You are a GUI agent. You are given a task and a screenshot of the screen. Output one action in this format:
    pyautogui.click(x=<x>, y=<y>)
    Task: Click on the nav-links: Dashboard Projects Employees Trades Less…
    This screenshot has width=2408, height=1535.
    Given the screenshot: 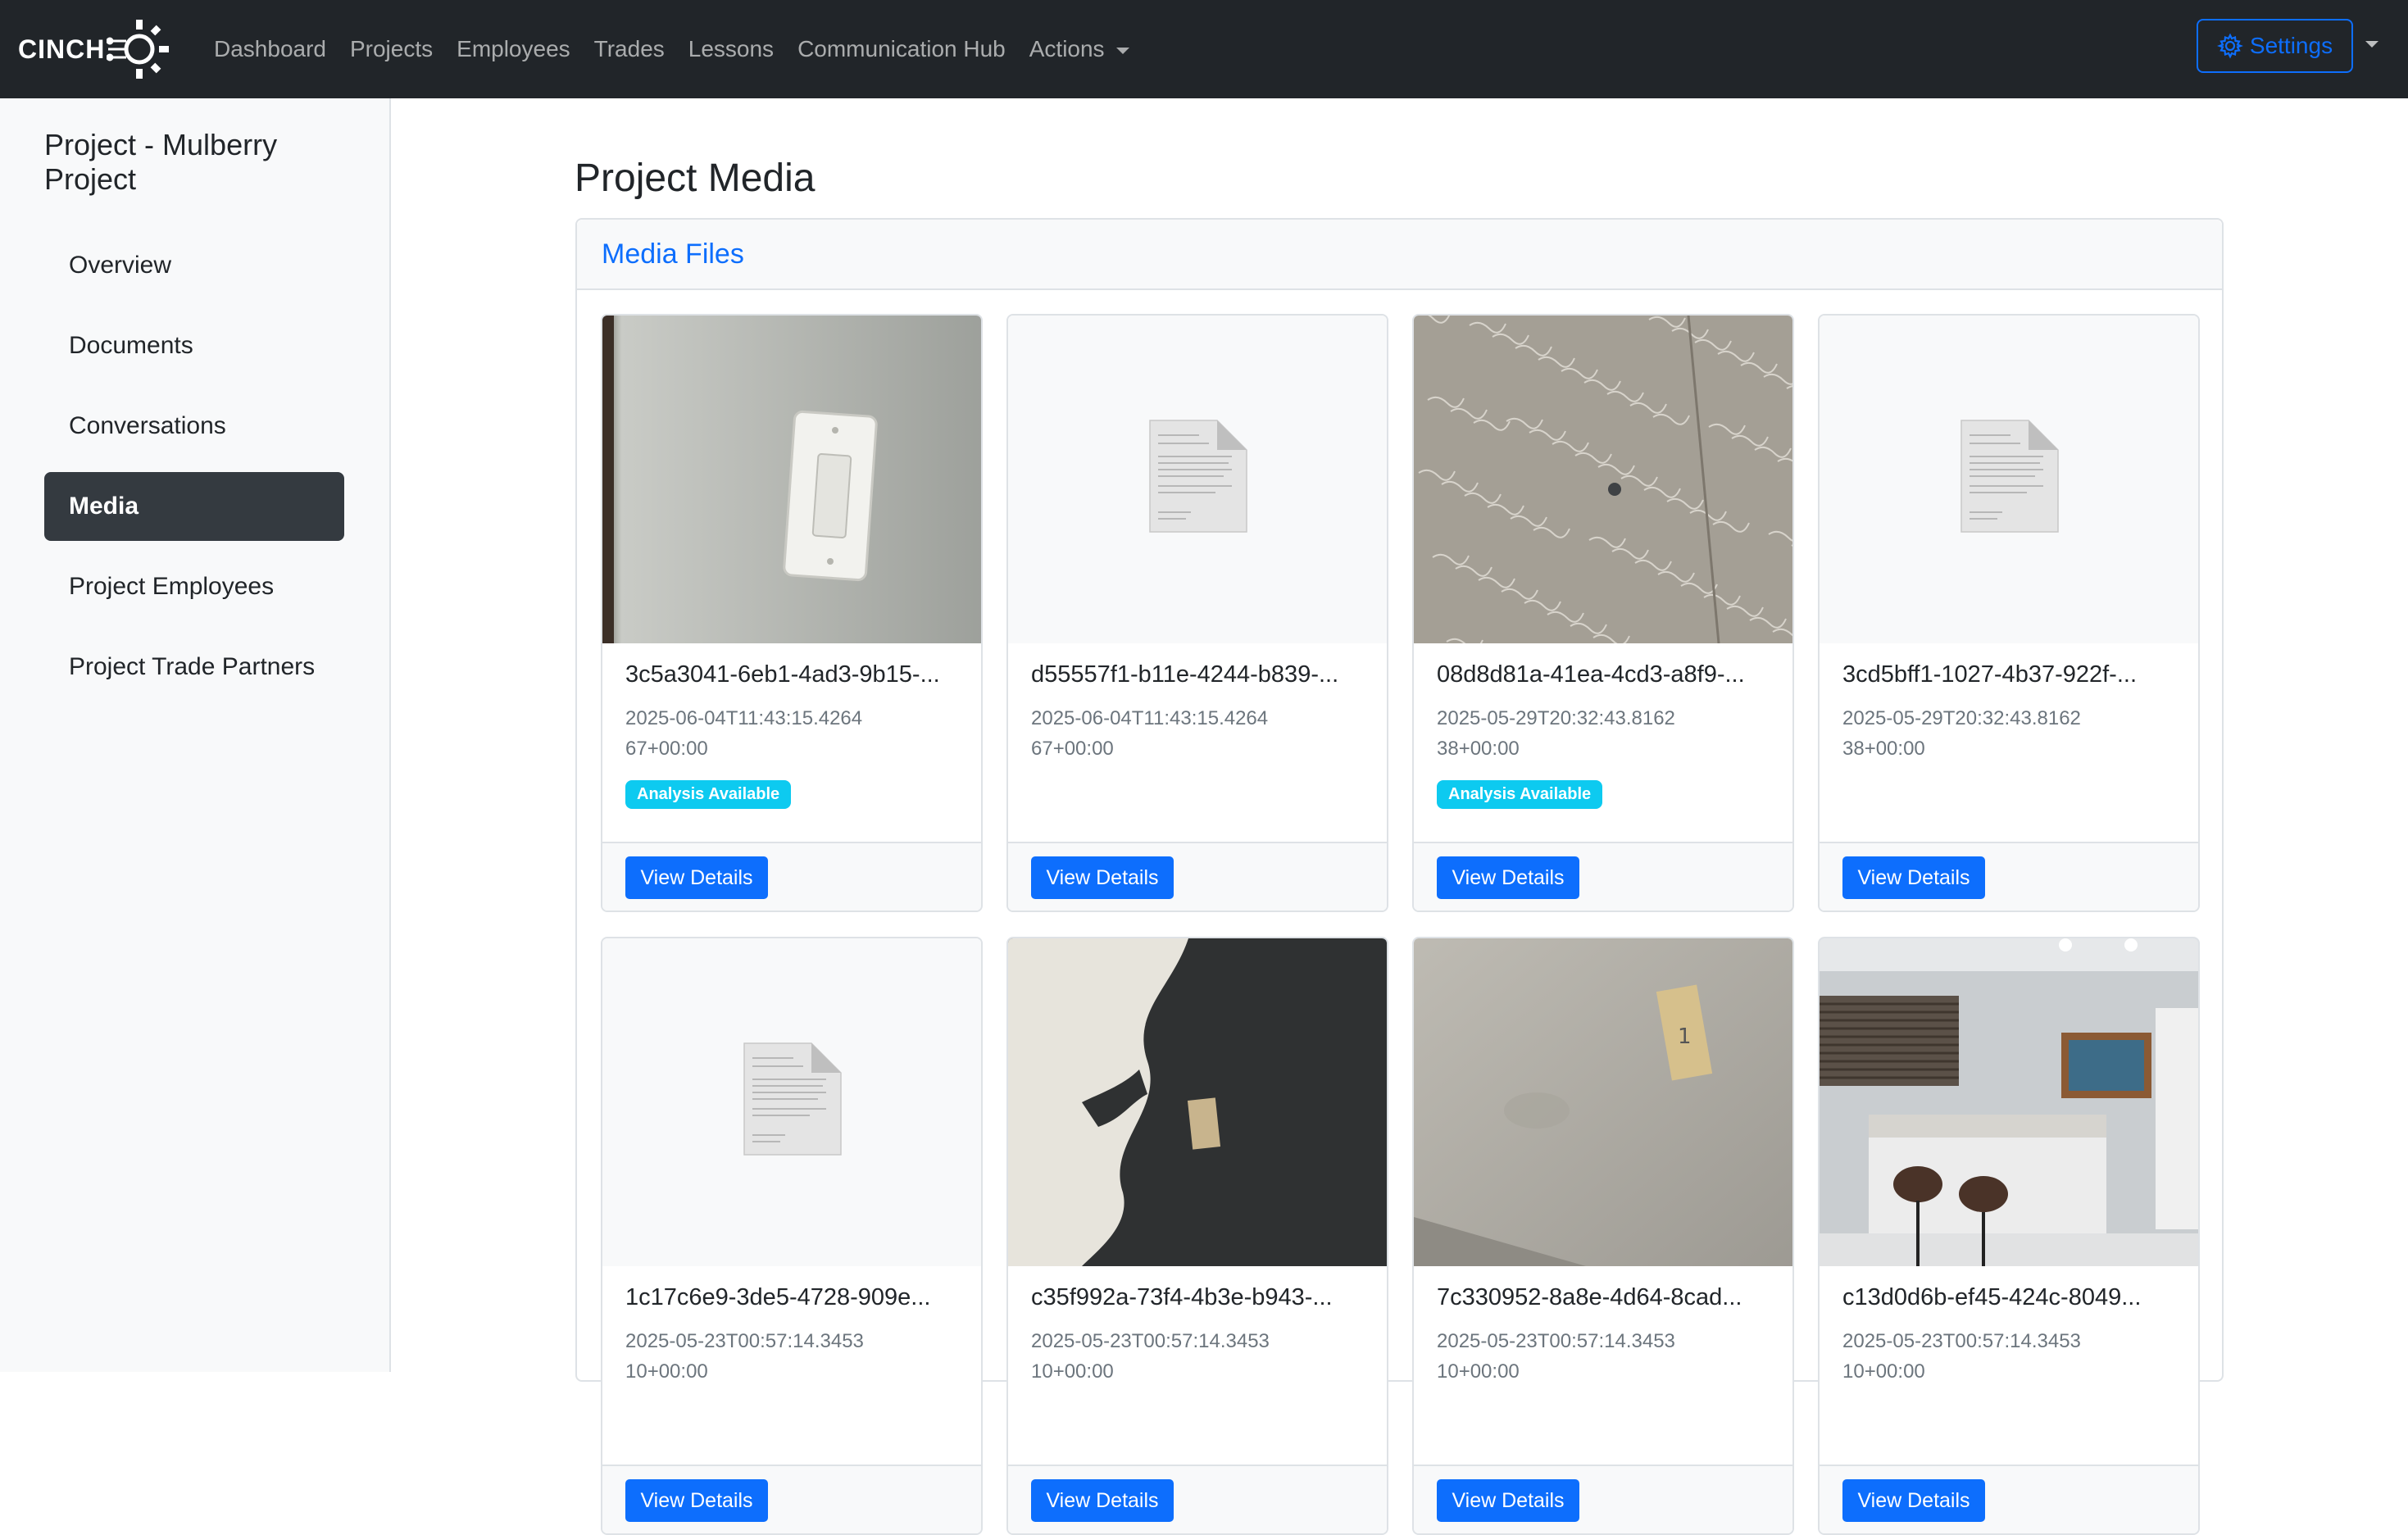 What is the action you would take?
    pyautogui.click(x=683, y=49)
    